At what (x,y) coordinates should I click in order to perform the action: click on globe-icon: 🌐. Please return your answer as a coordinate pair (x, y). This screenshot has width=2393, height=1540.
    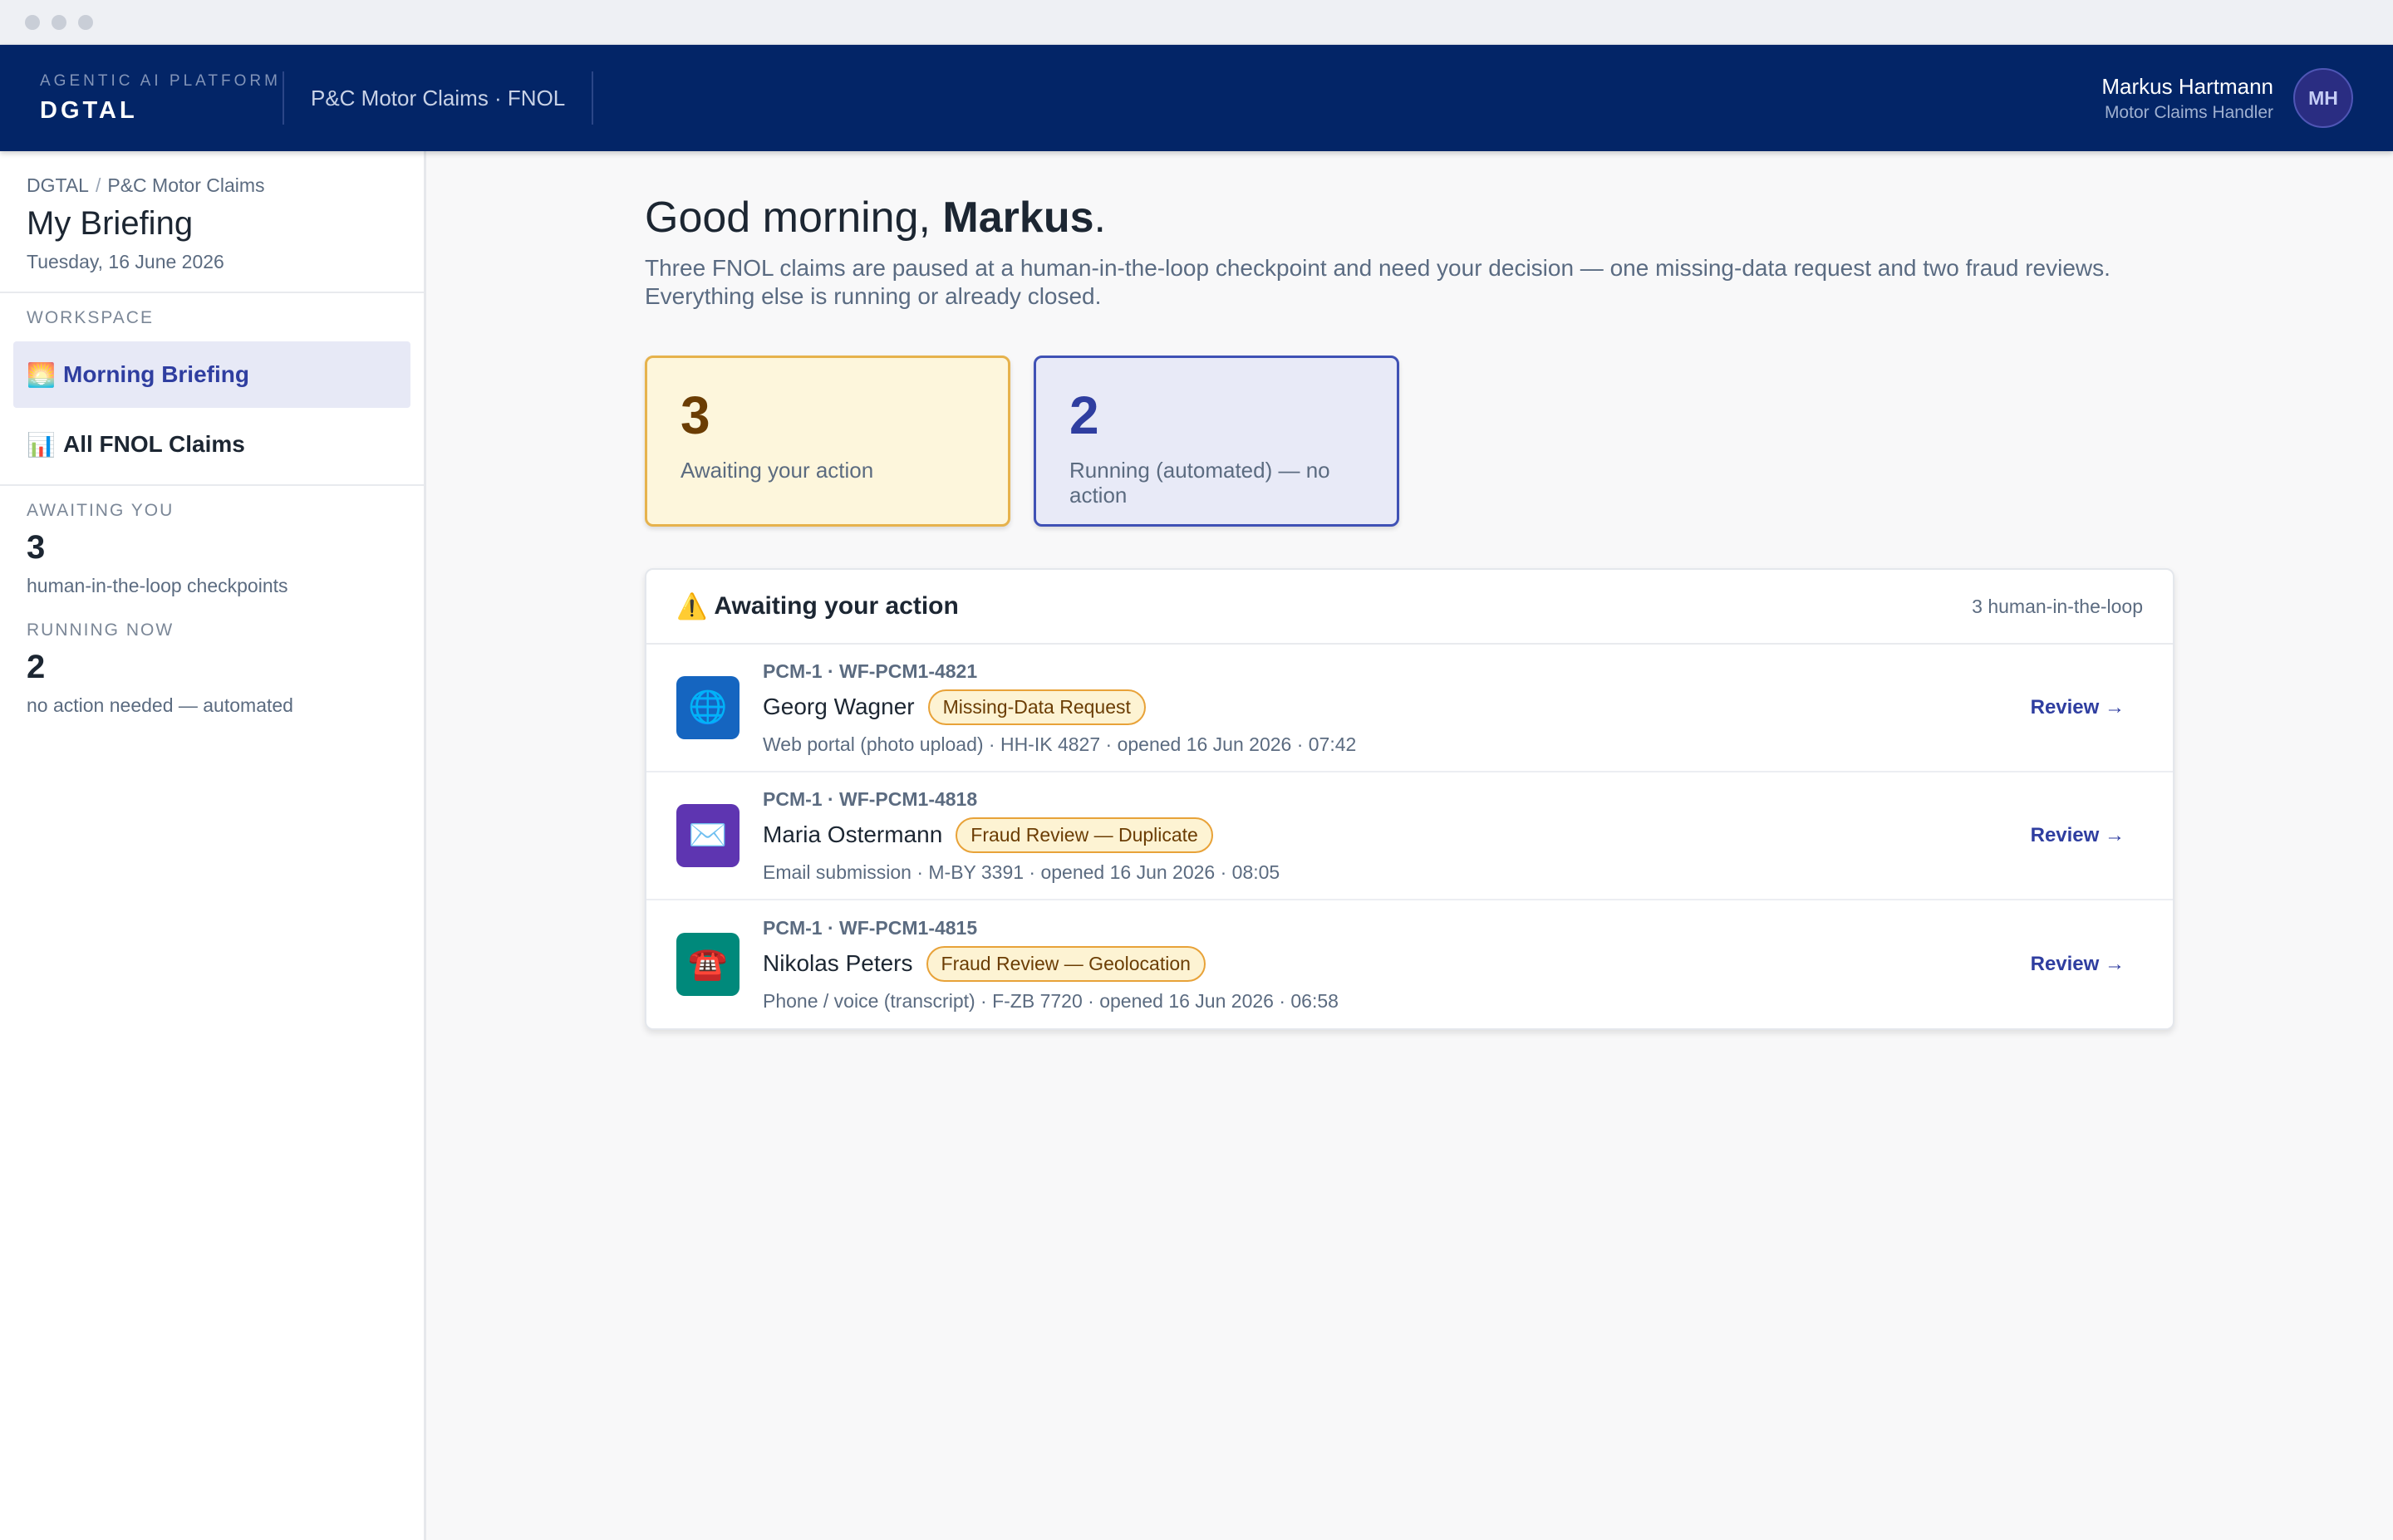
    Looking at the image, I should click on (708, 707).